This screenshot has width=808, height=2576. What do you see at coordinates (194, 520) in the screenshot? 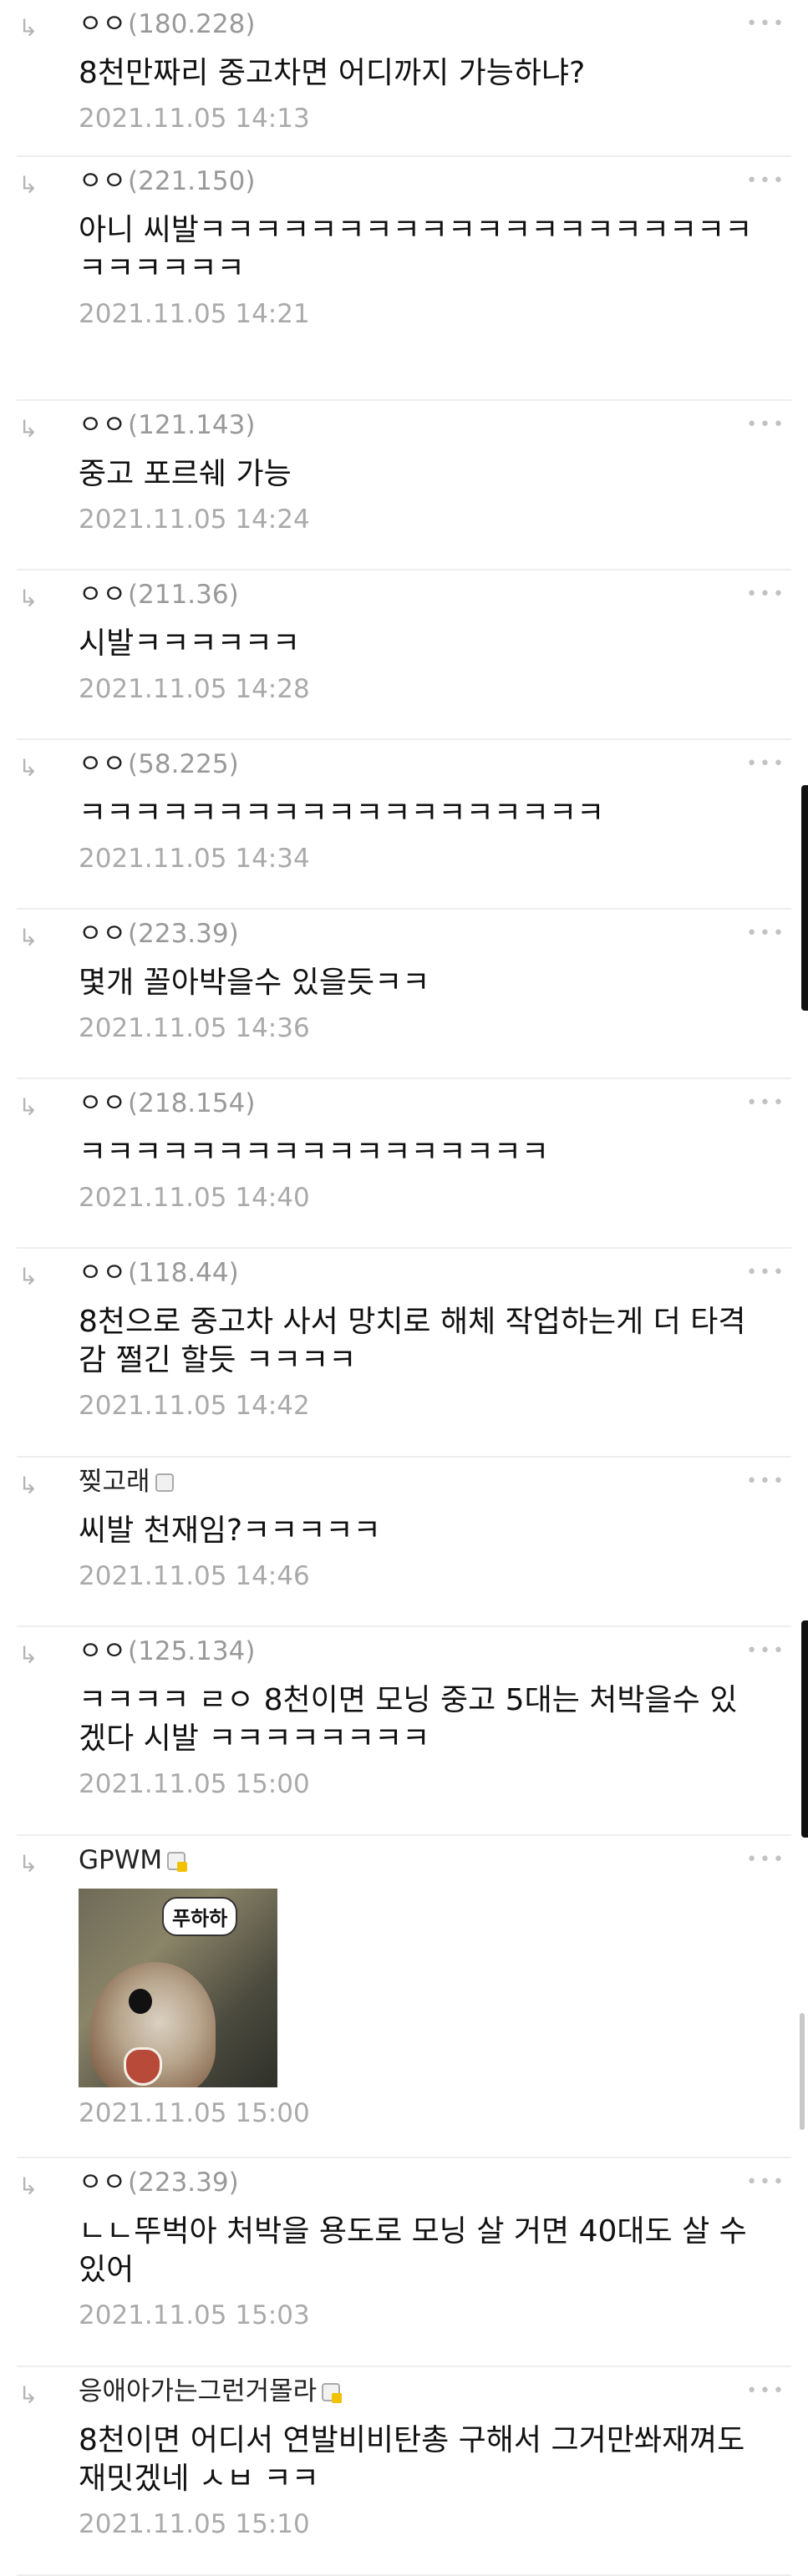
I see `comment-date: 2021.11.05 14:24` at bounding box center [194, 520].